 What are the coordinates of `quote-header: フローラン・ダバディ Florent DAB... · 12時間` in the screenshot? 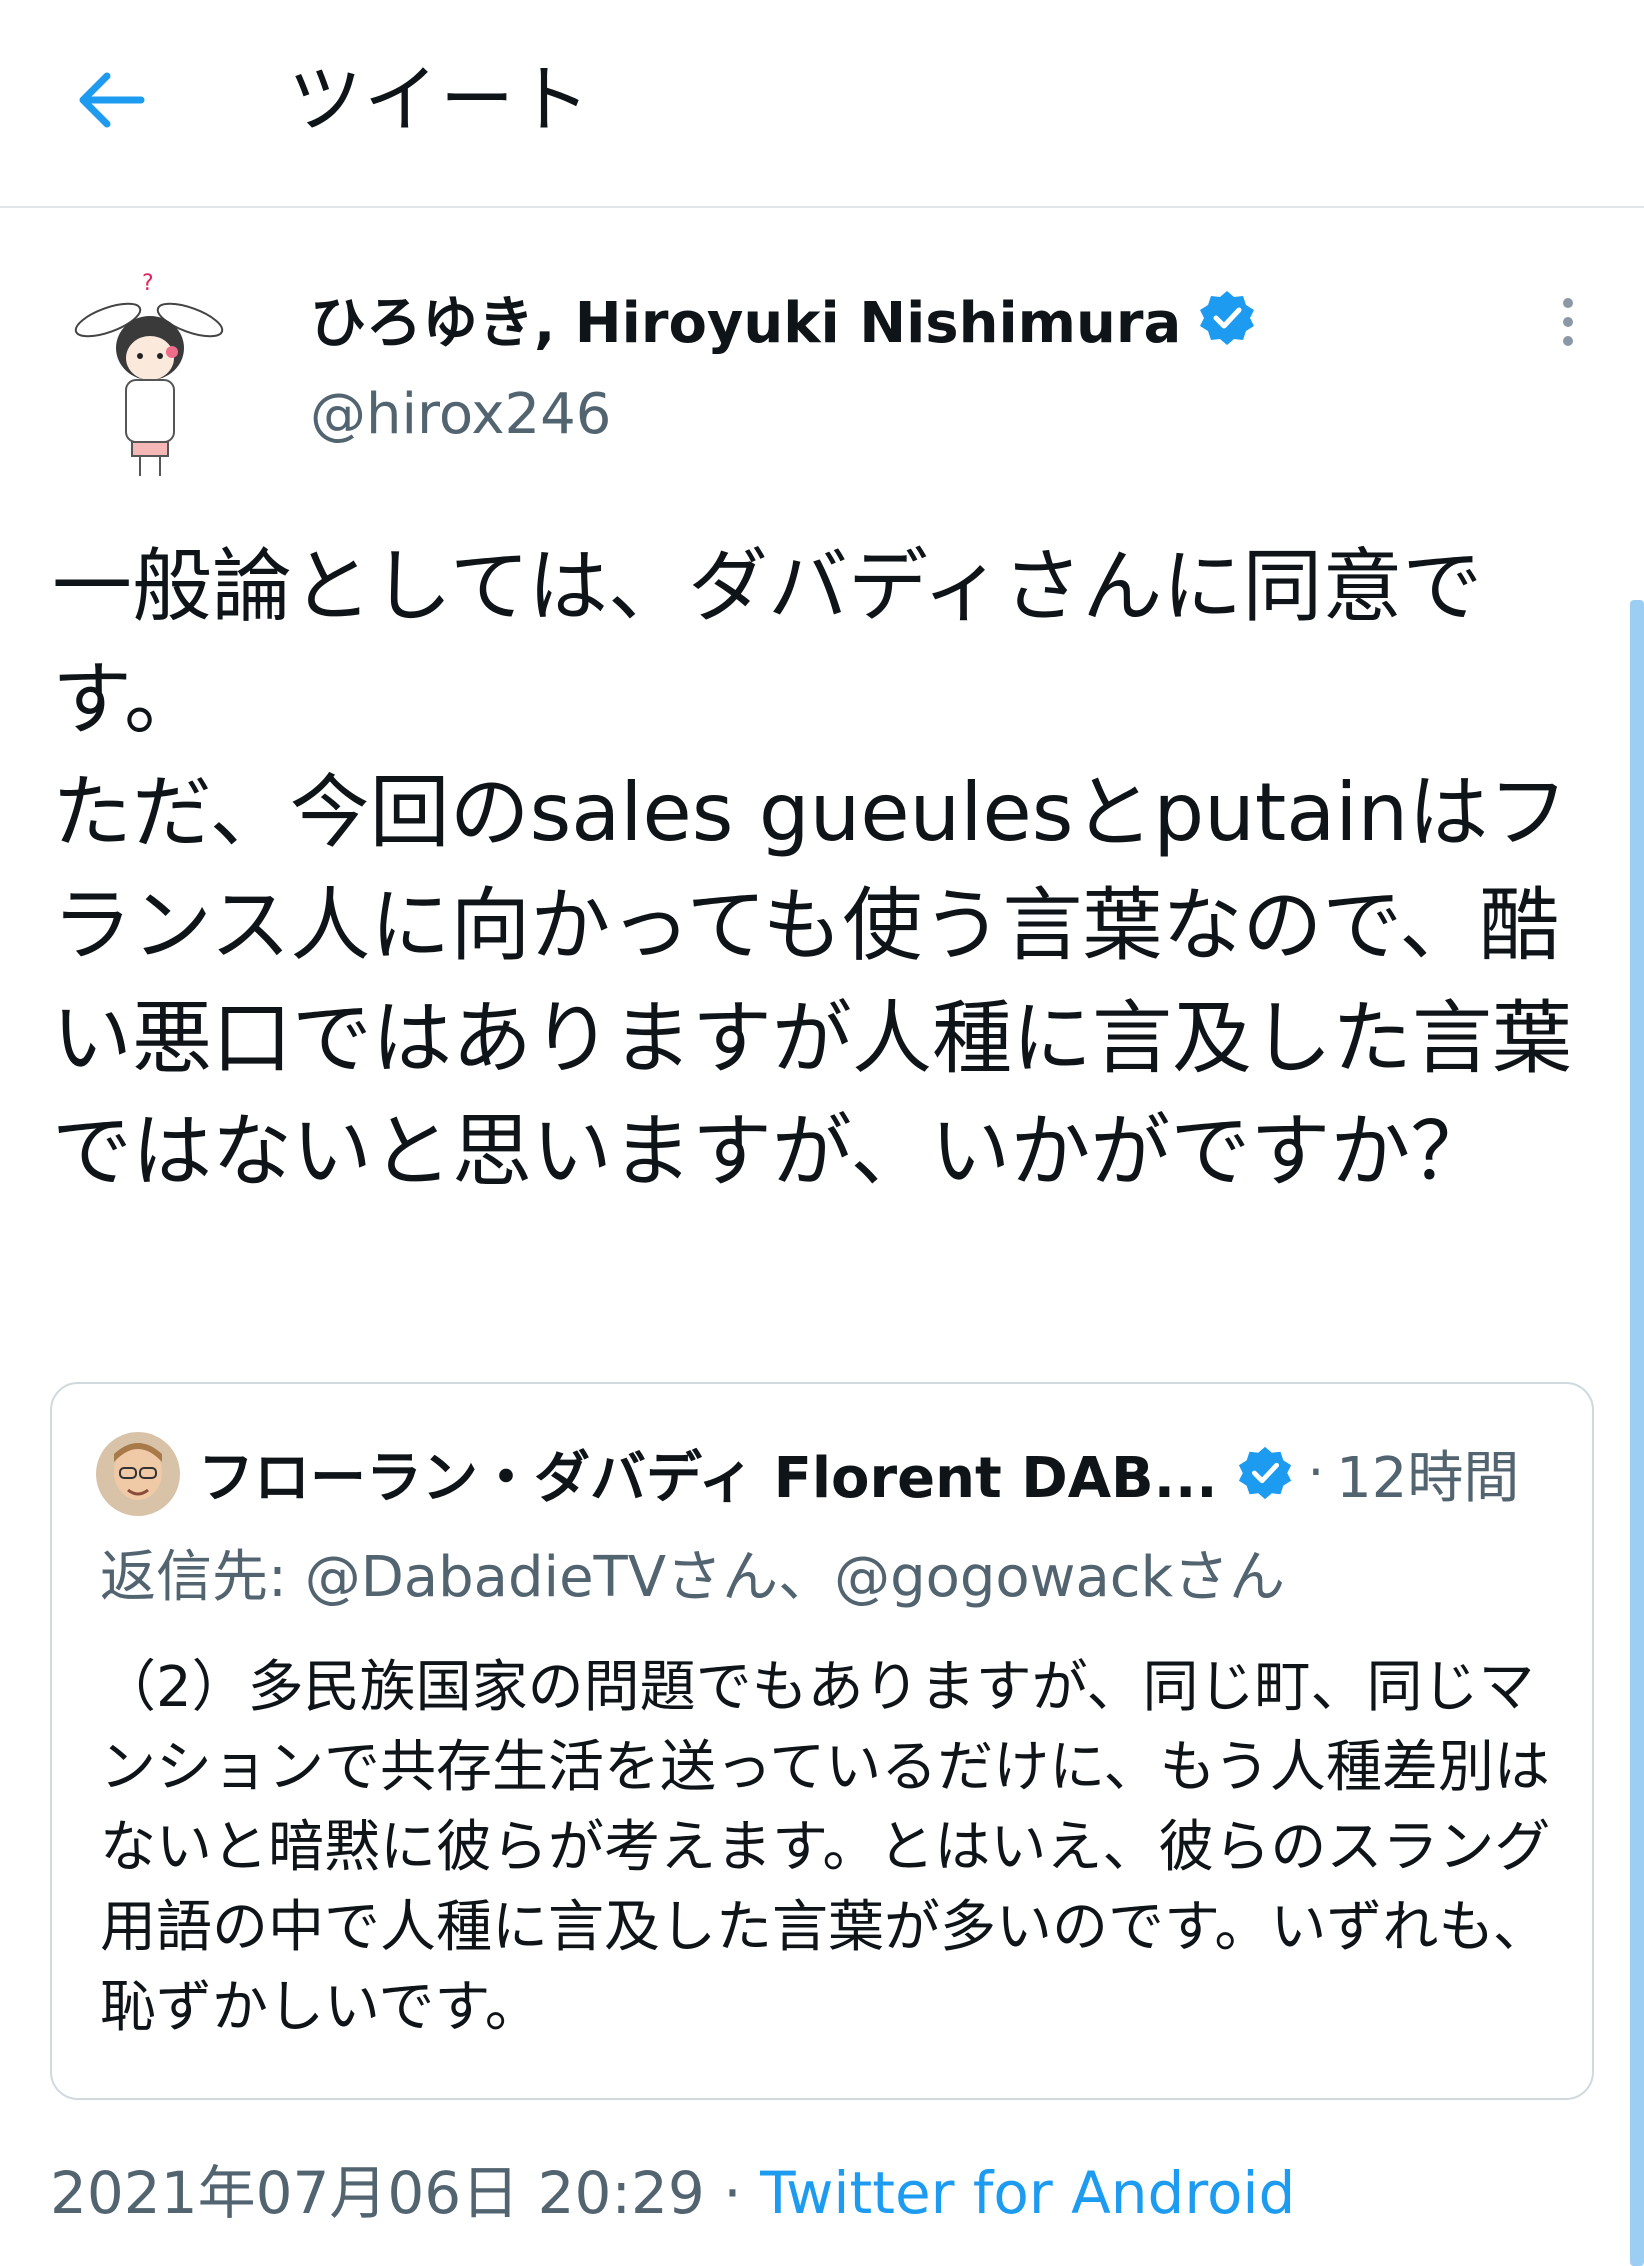 It's located at (883, 1473).